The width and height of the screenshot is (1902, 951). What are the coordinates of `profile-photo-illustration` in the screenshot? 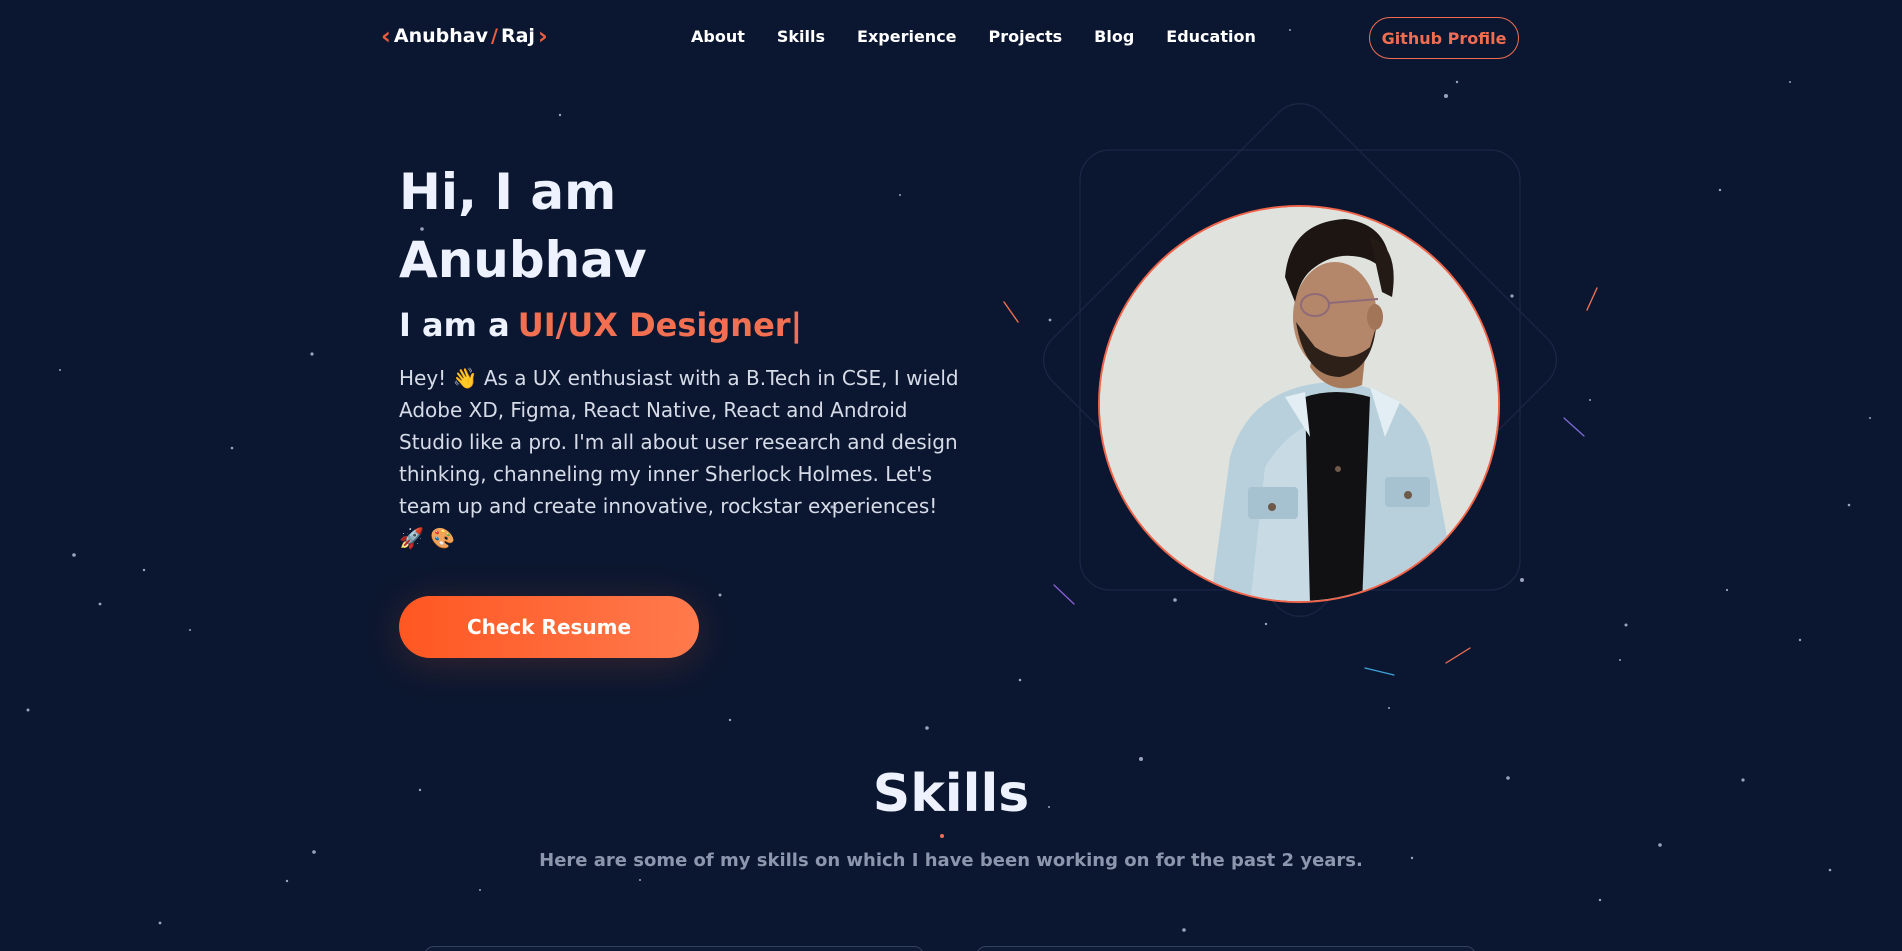 It's located at (1299, 404).